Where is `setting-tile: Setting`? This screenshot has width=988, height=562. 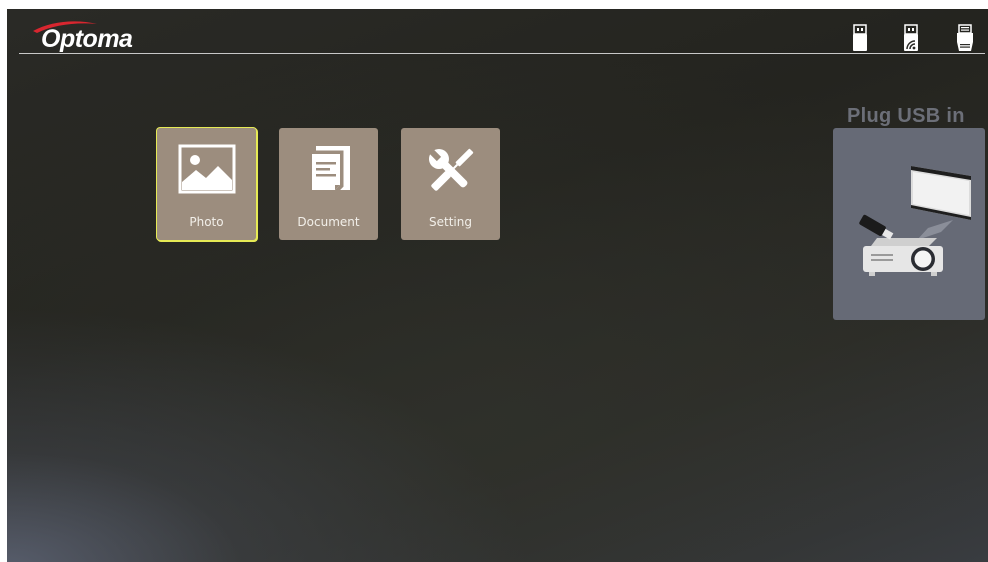
setting-tile: Setting is located at coordinates (450, 184).